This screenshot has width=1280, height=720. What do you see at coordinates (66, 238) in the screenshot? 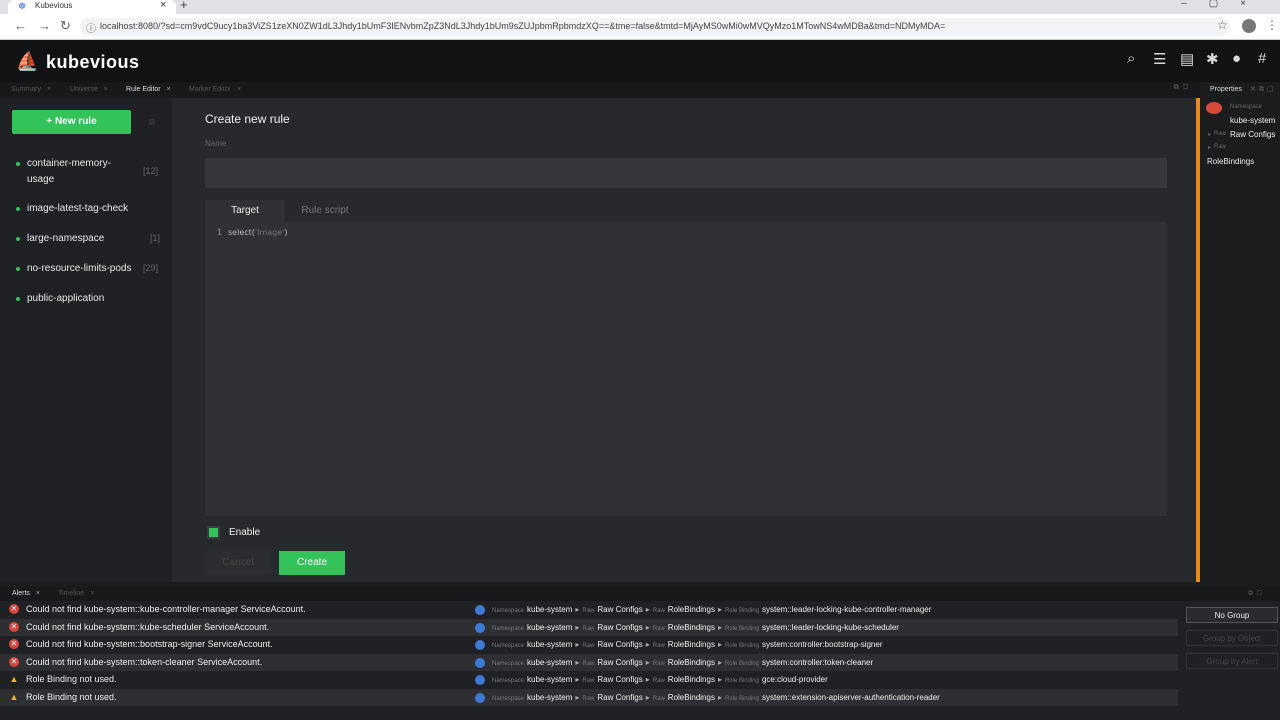
I see `rule-name: large-namespace` at bounding box center [66, 238].